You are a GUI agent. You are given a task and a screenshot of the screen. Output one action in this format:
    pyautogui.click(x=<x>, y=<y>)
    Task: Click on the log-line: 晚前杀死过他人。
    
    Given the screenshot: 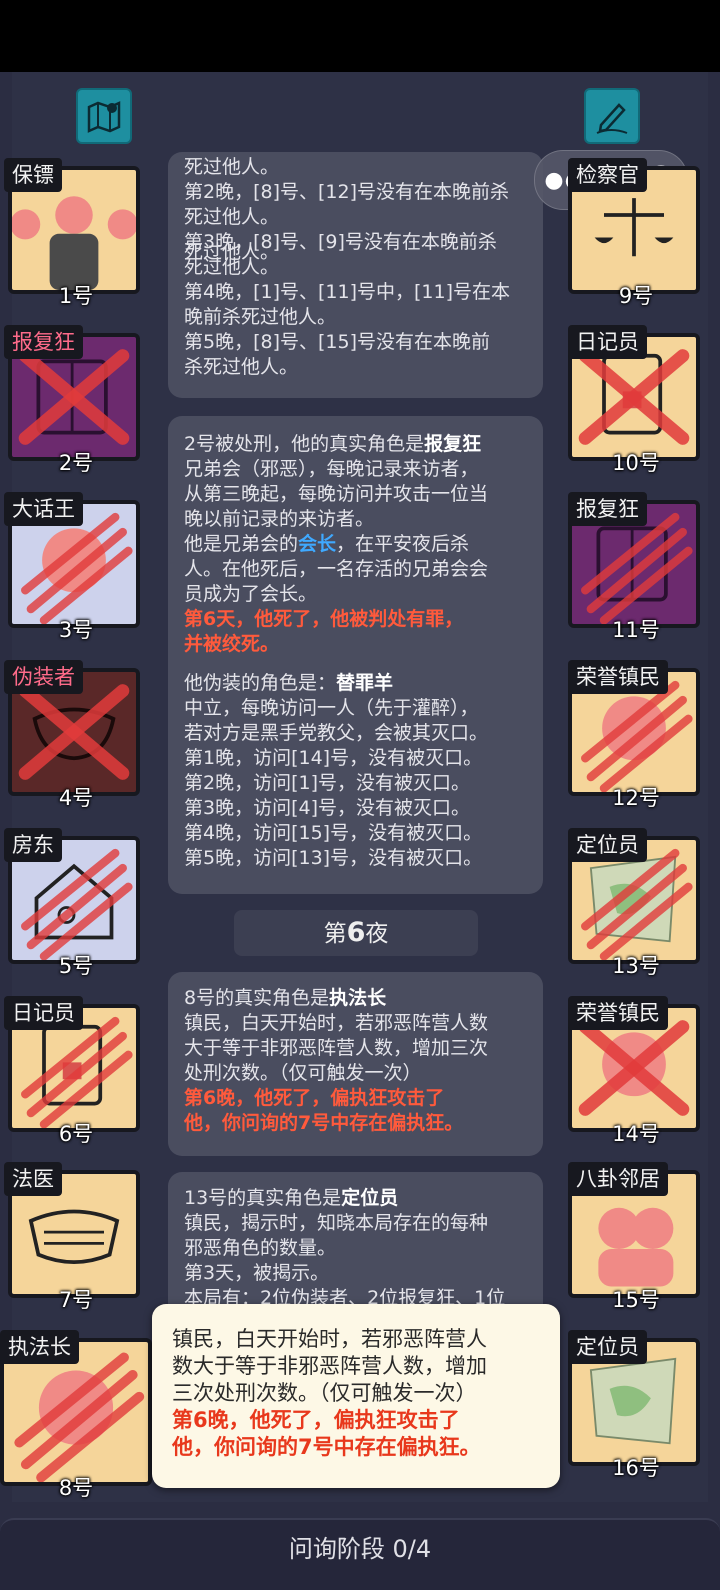 What is the action you would take?
    pyautogui.click(x=260, y=317)
    